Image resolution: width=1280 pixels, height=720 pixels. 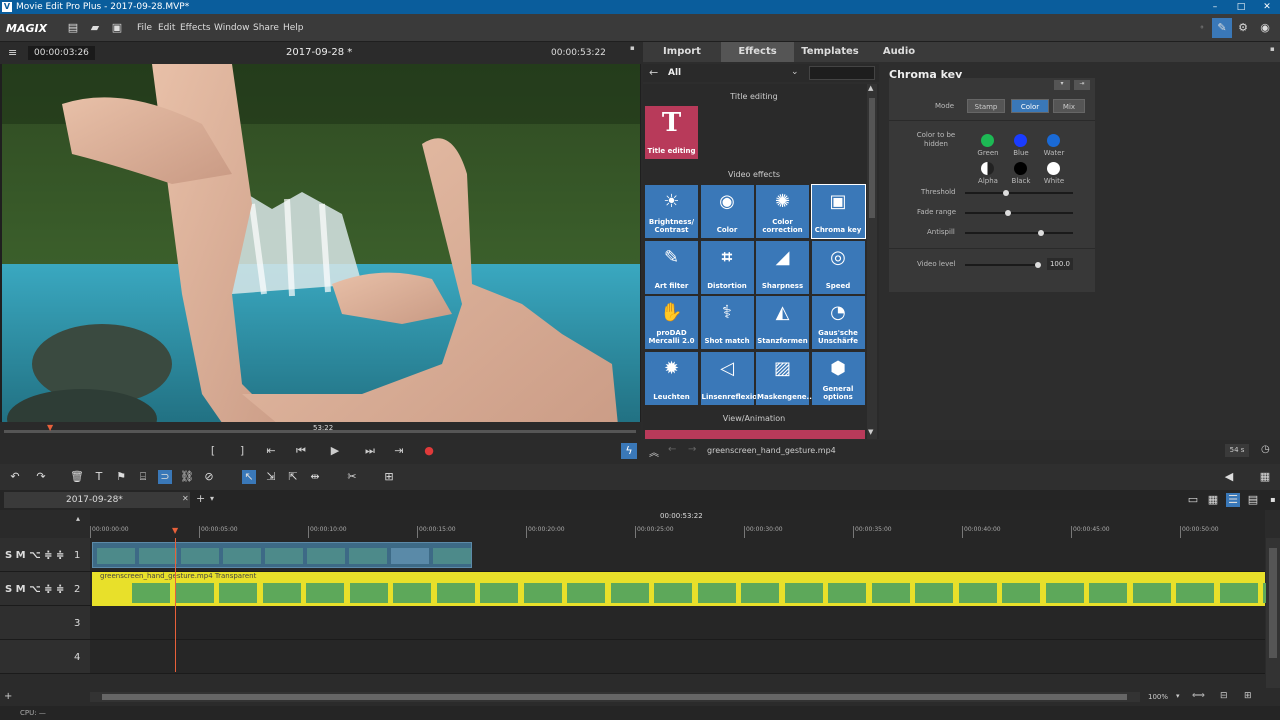 What do you see at coordinates (795, 72) in the screenshot?
I see `chevron-down-icon: ⌄` at bounding box center [795, 72].